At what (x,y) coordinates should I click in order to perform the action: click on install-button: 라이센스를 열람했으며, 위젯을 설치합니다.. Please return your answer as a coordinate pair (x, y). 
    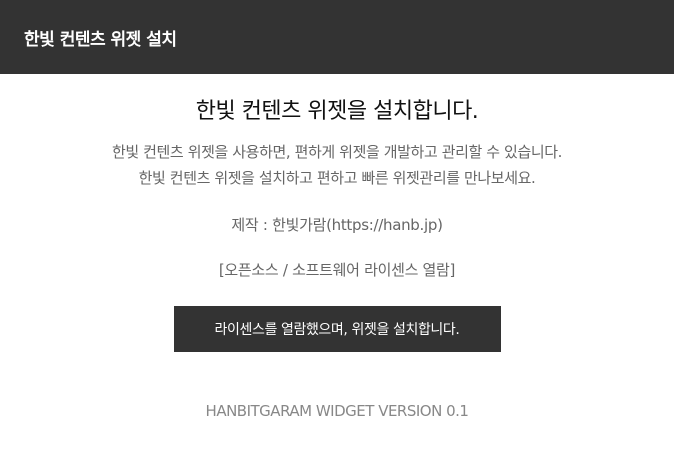
    Looking at the image, I should click on (337, 329).